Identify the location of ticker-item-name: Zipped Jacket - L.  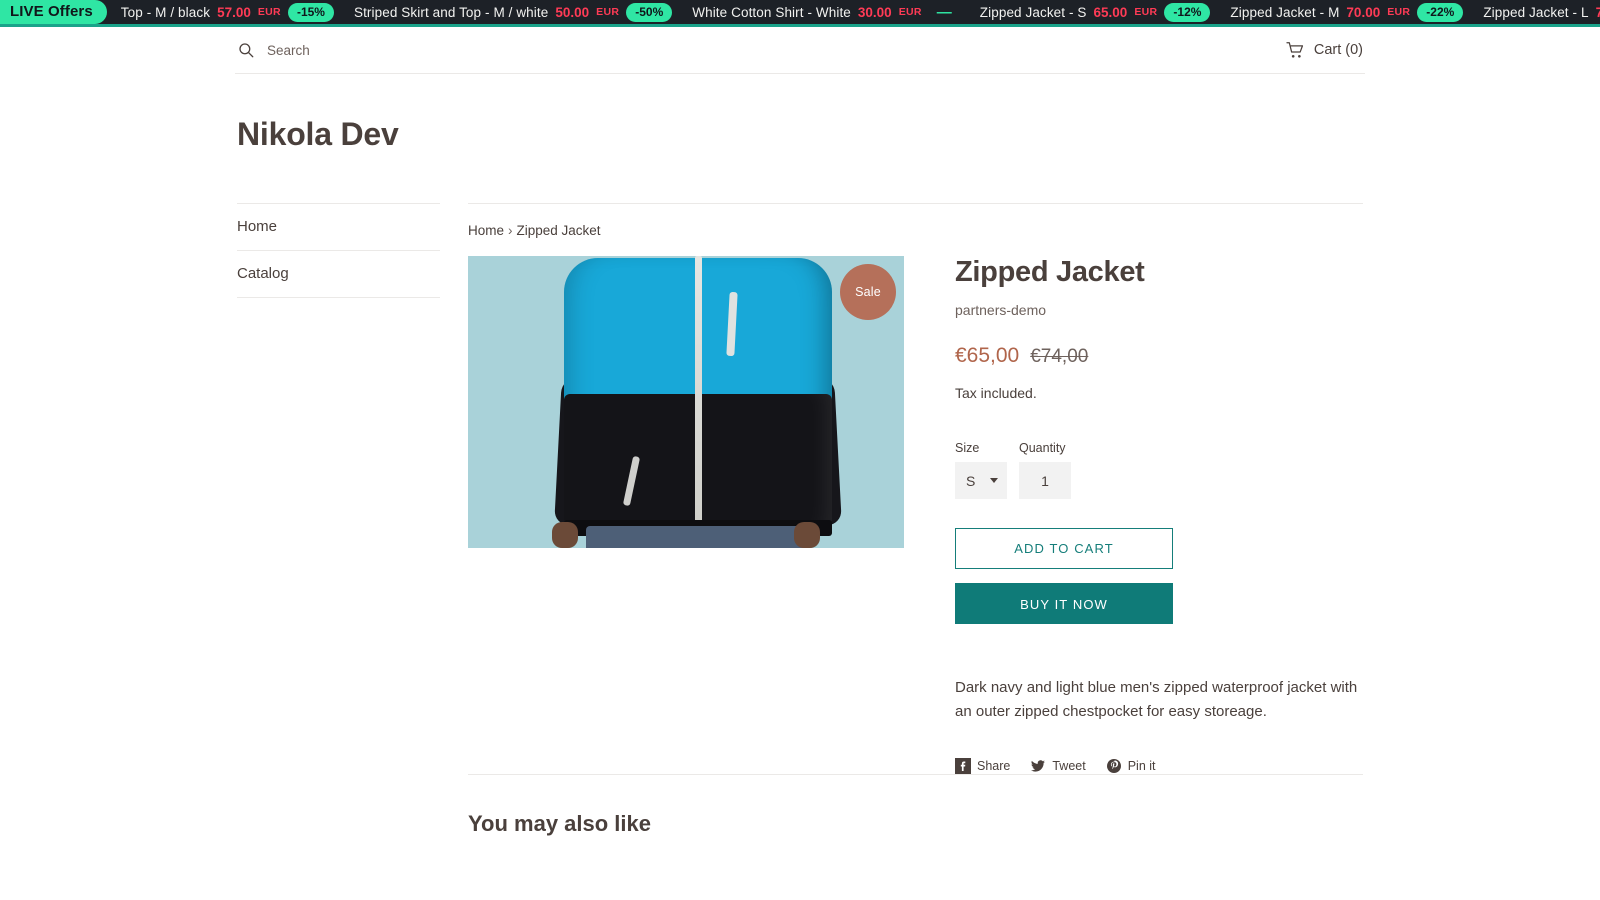
(1536, 12).